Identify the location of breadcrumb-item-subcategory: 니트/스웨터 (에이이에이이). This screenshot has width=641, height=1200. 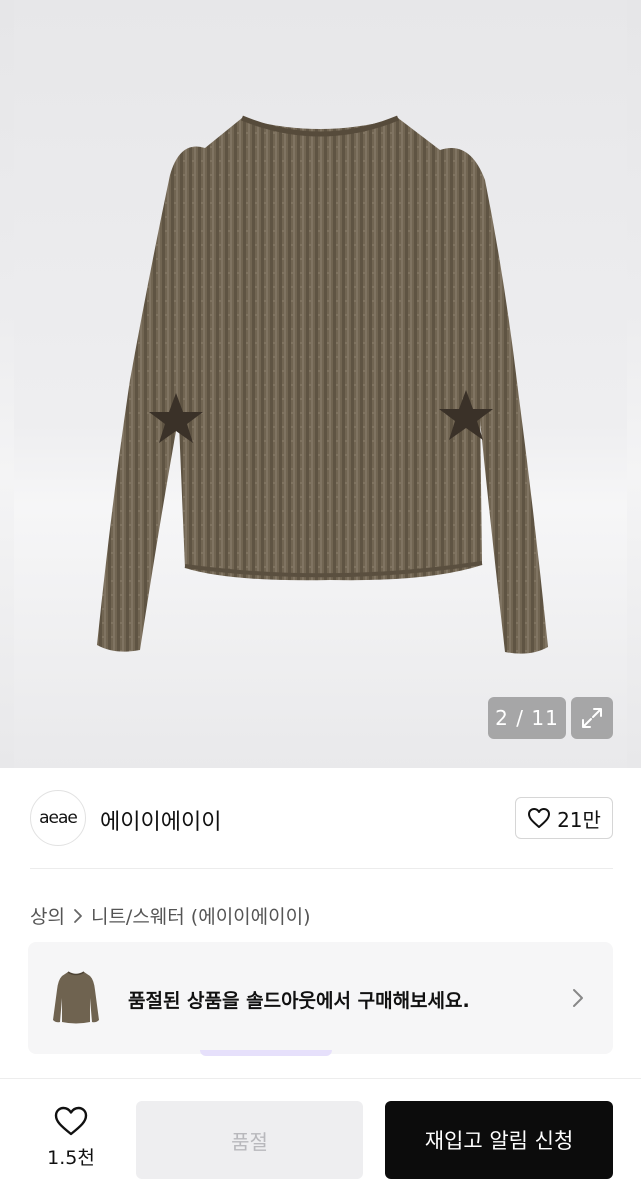
(201, 915).